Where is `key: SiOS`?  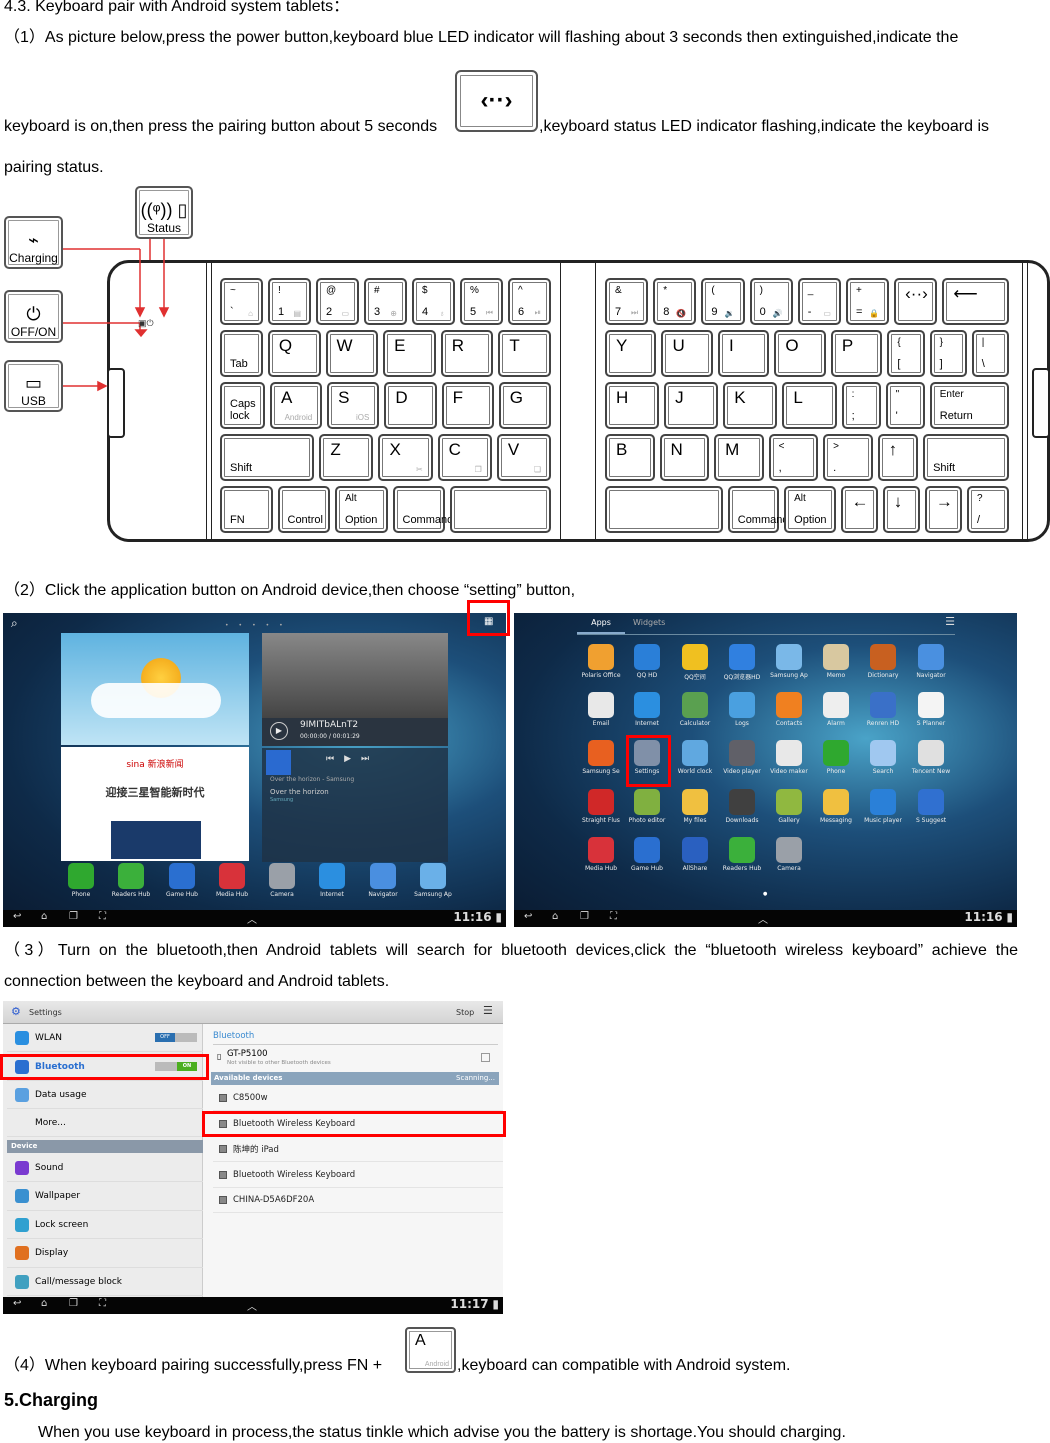
key: SiOS is located at coordinates (353, 405).